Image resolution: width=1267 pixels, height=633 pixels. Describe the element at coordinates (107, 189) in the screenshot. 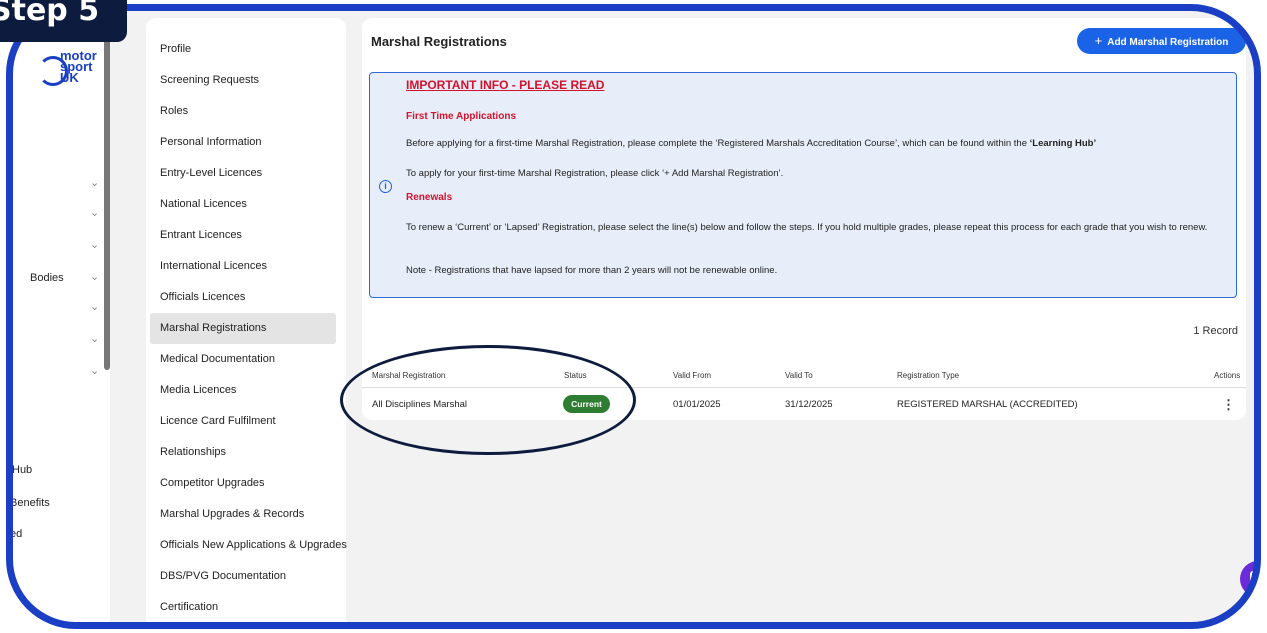

I see `rail-scrollbar` at that location.